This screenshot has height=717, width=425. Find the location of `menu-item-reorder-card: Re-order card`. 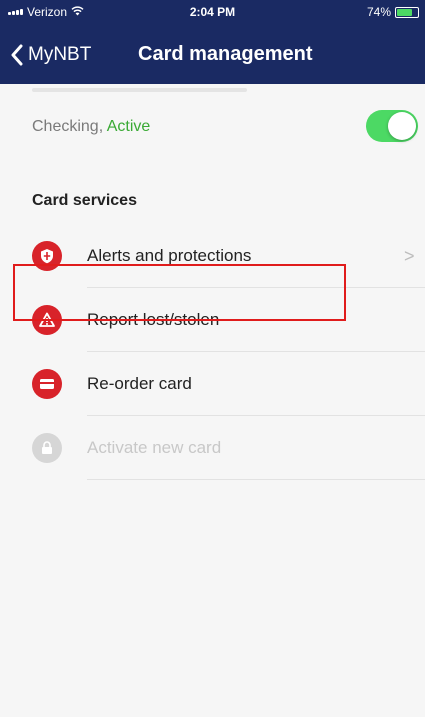

menu-item-reorder-card: Re-order card is located at coordinates (212, 384).